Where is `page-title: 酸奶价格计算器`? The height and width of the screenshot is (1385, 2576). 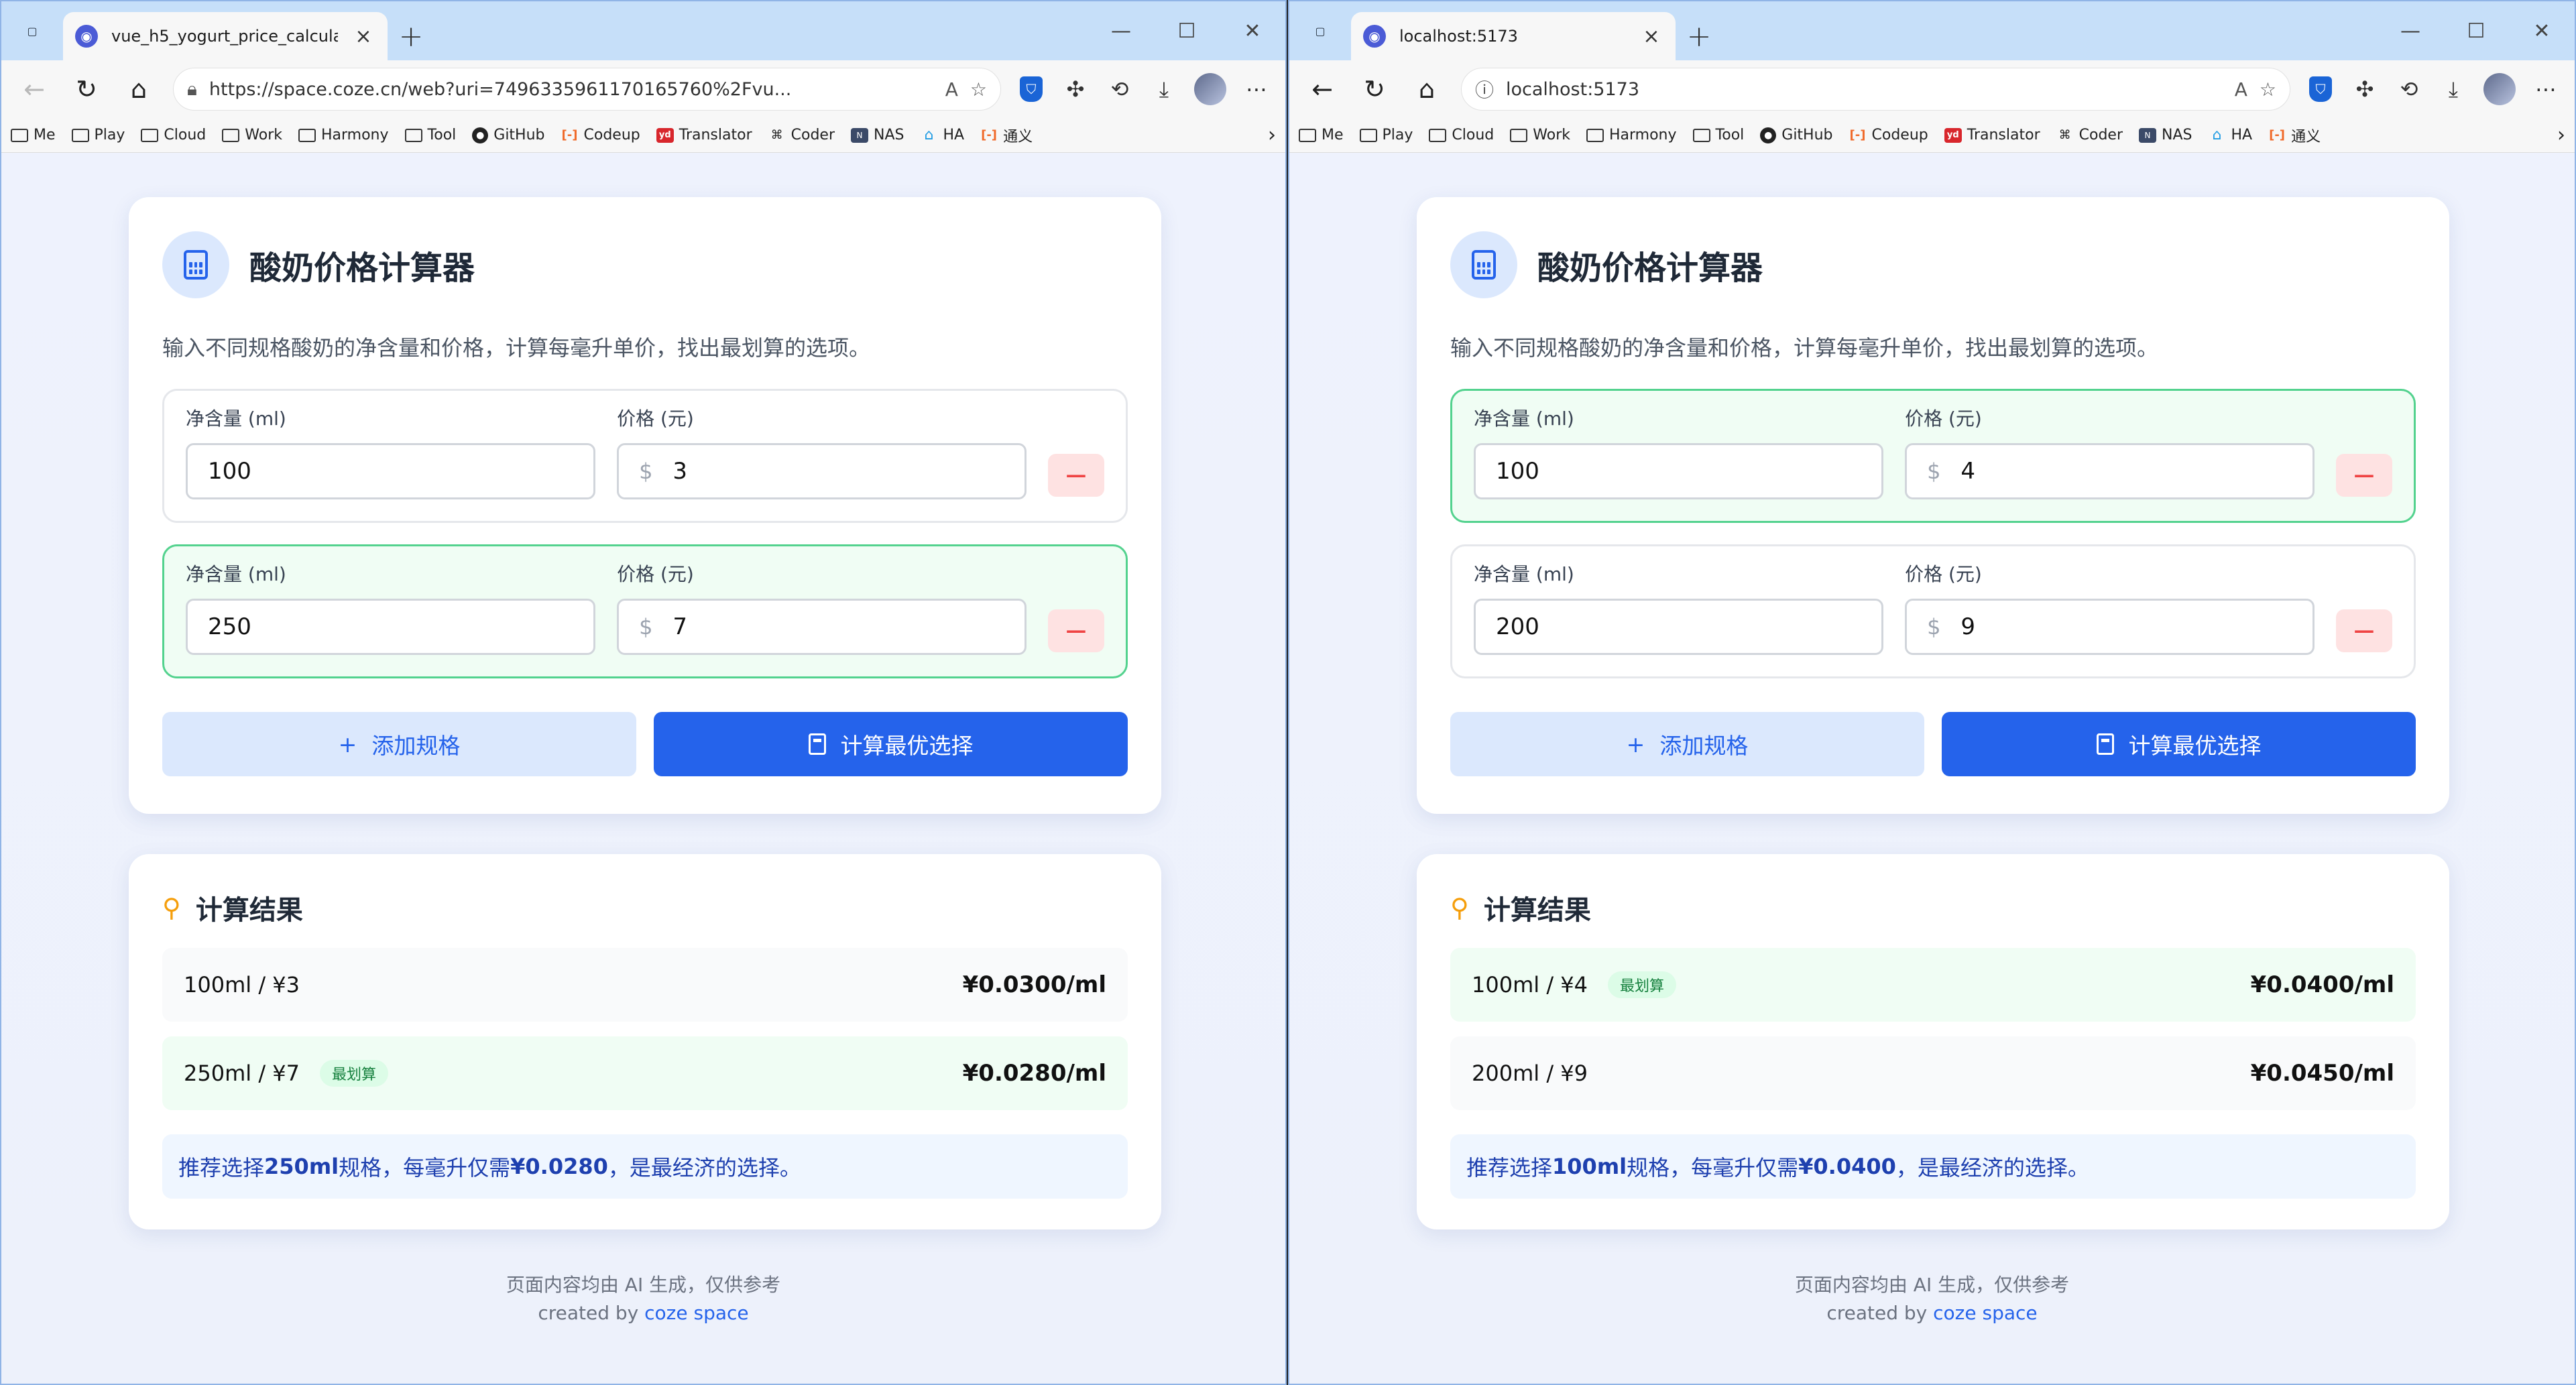 page-title: 酸奶价格计算器 is located at coordinates (362, 268).